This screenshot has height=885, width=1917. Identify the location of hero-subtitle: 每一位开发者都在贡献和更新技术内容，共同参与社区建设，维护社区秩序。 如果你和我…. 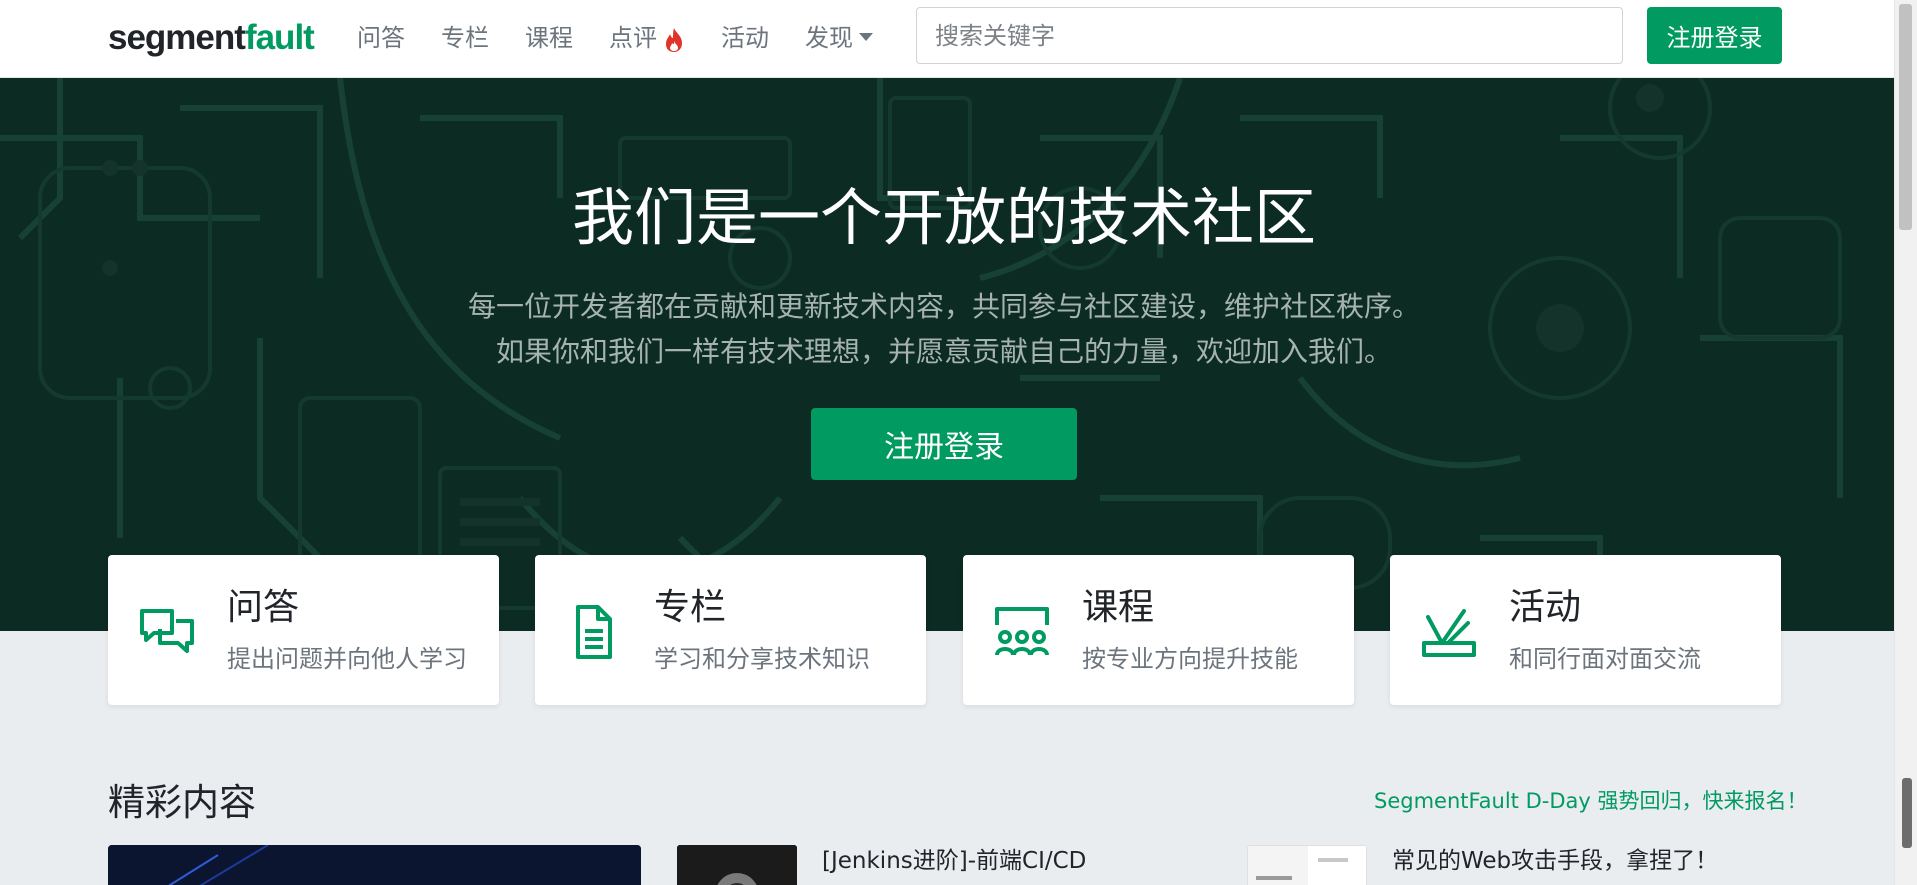
(944, 329).